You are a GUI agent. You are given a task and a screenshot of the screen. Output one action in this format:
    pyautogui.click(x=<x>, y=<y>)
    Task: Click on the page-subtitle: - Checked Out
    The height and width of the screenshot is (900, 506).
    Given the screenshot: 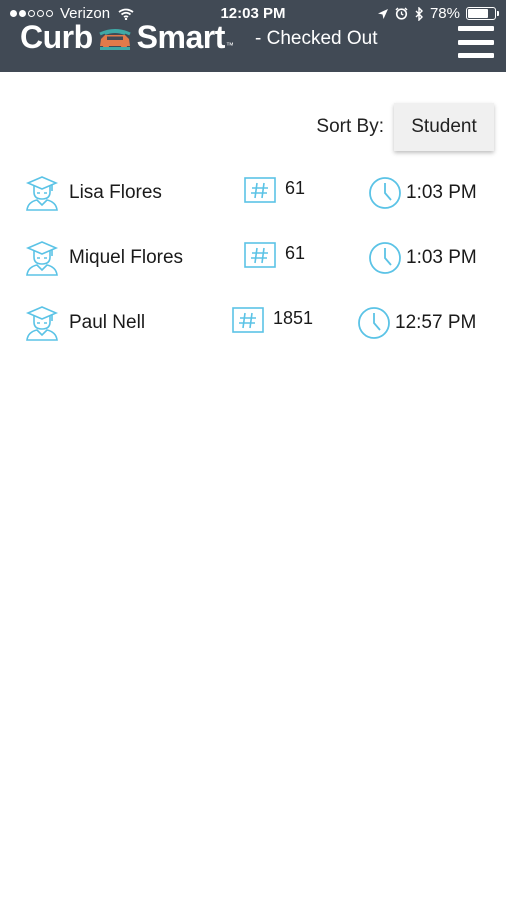 What is the action you would take?
    pyautogui.click(x=316, y=38)
    